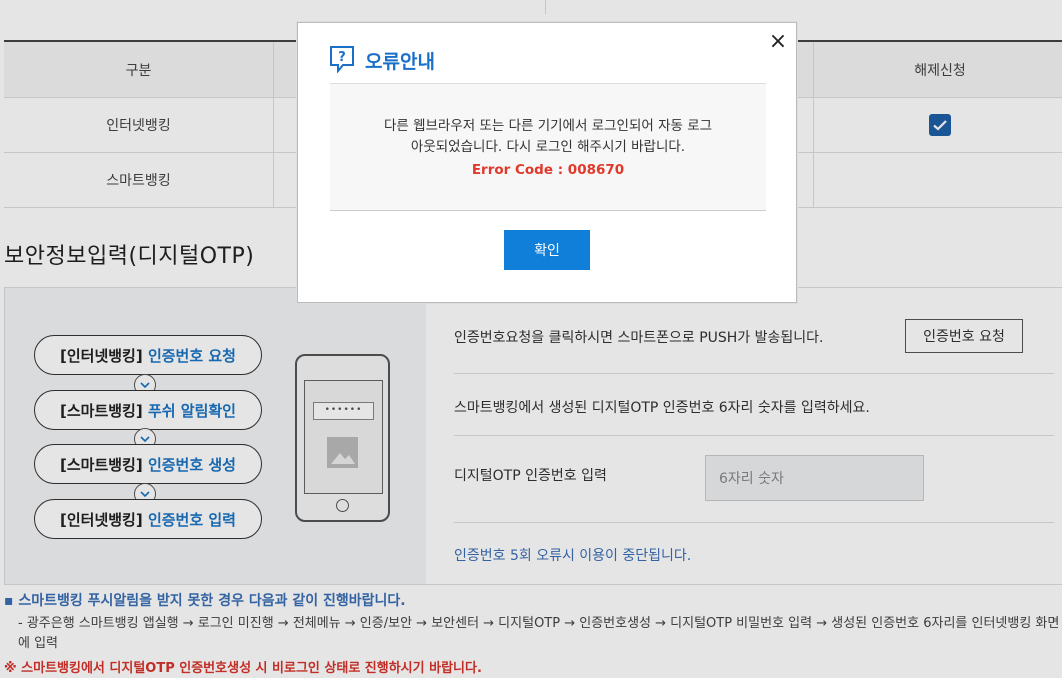  What do you see at coordinates (778, 42) in the screenshot?
I see `close-icon: ×` at bounding box center [778, 42].